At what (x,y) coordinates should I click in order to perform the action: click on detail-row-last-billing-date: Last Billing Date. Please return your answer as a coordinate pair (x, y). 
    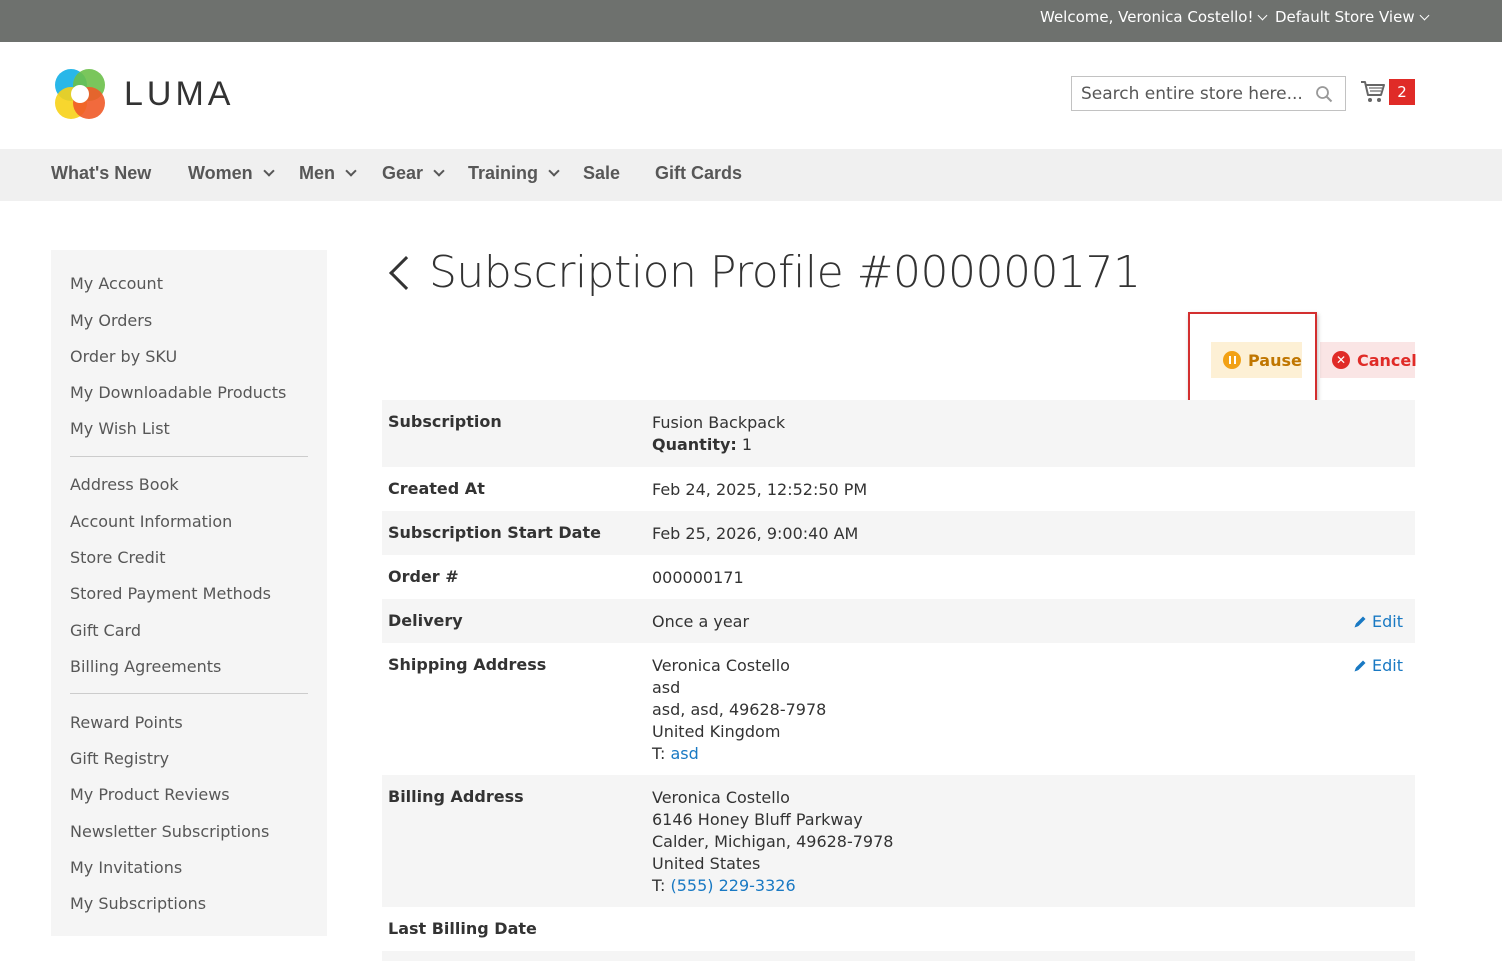
    Looking at the image, I should click on (898, 929).